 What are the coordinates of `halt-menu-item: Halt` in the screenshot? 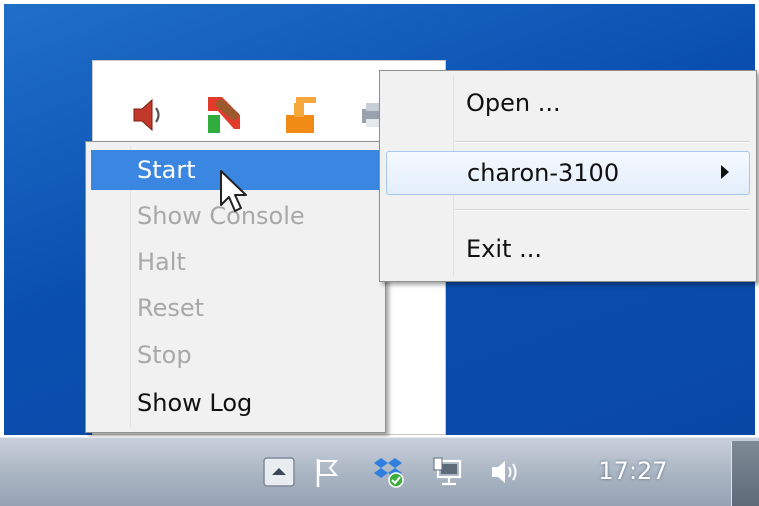 It's located at (235, 262).